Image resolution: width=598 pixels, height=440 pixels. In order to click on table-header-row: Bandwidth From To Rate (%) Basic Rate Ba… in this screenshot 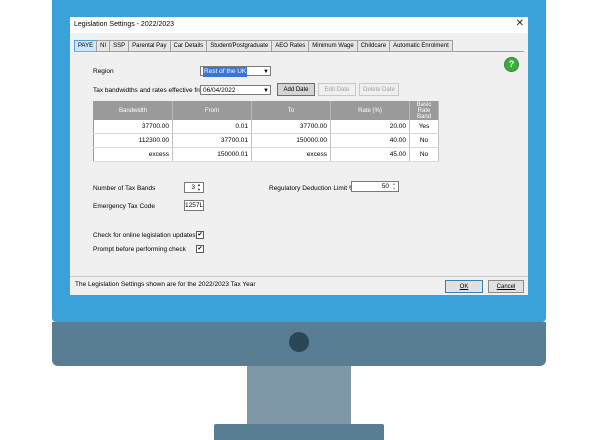, I will do `click(266, 110)`.